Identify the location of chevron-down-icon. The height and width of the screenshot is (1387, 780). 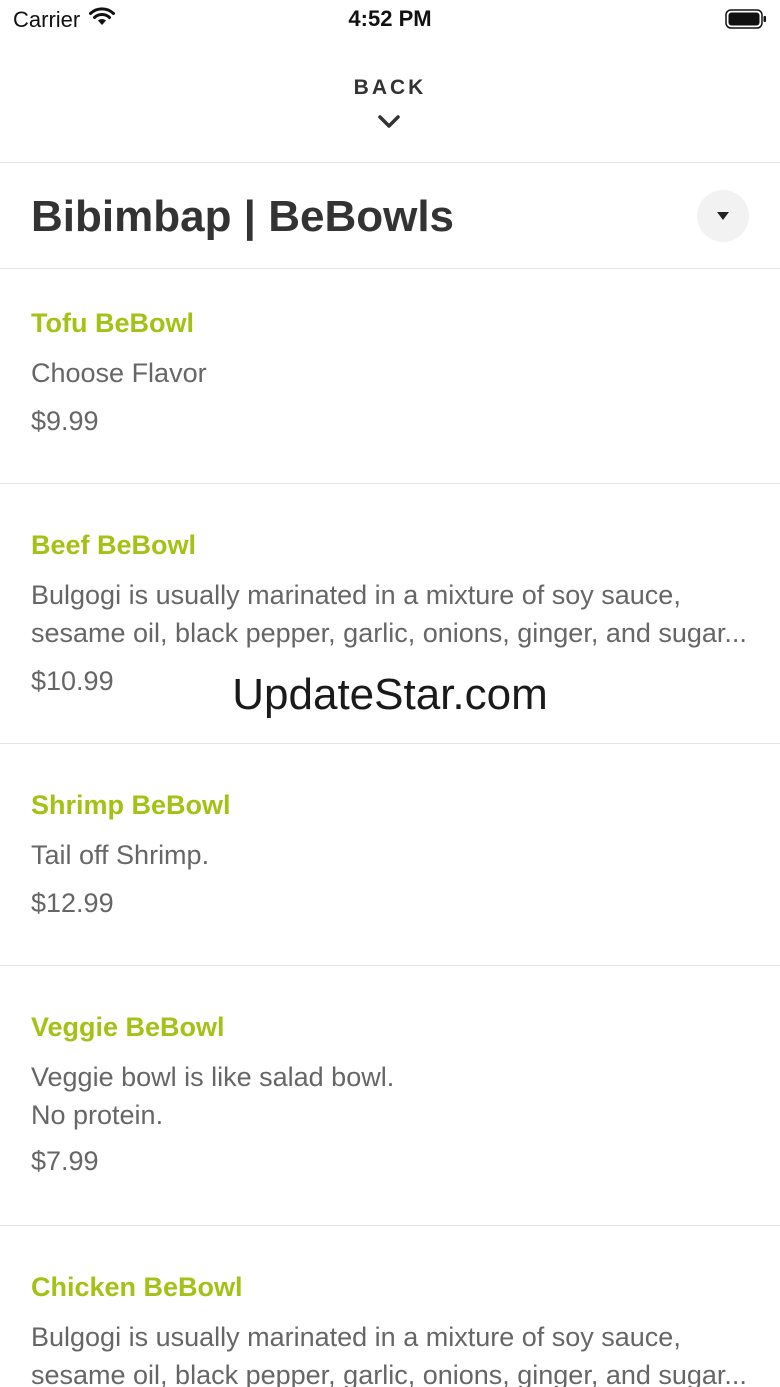
(389, 122).